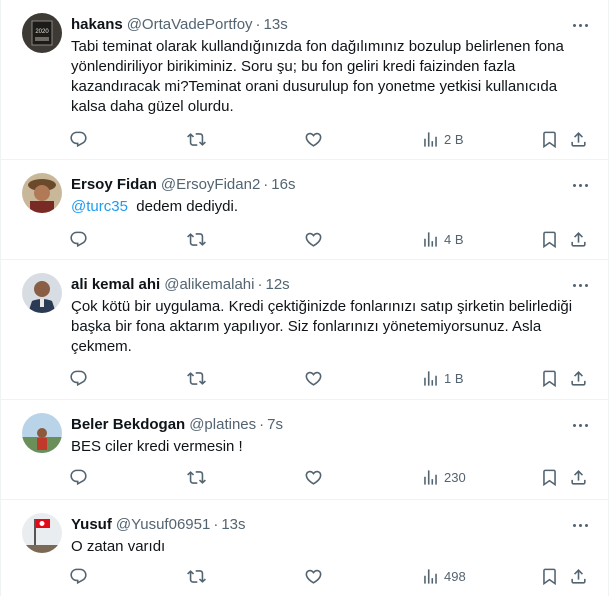 Image resolution: width=609 pixels, height=596 pixels. I want to click on views-button: 230, so click(443, 477).